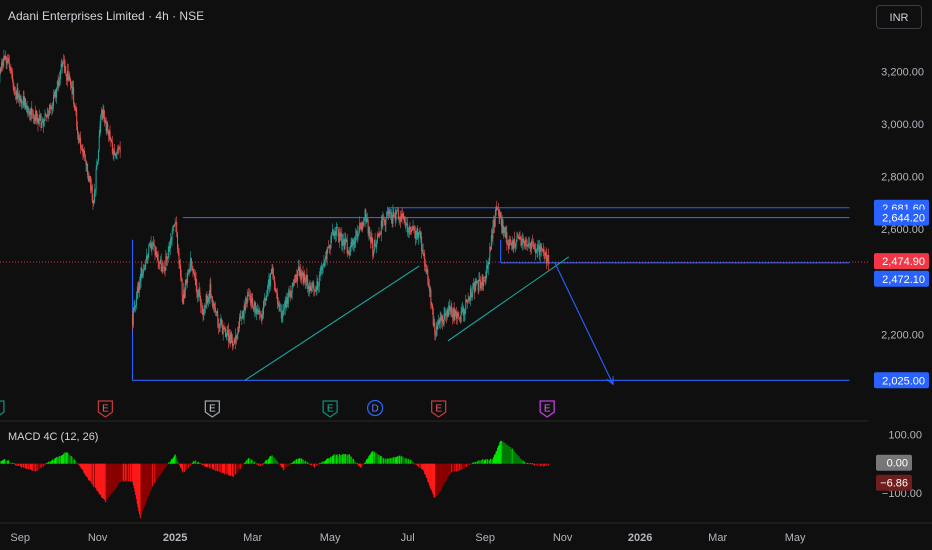 Image resolution: width=932 pixels, height=550 pixels. Describe the element at coordinates (106, 16) in the screenshot. I see `chart-title: Adani Enterprises Limited · 4h · NSE` at that location.